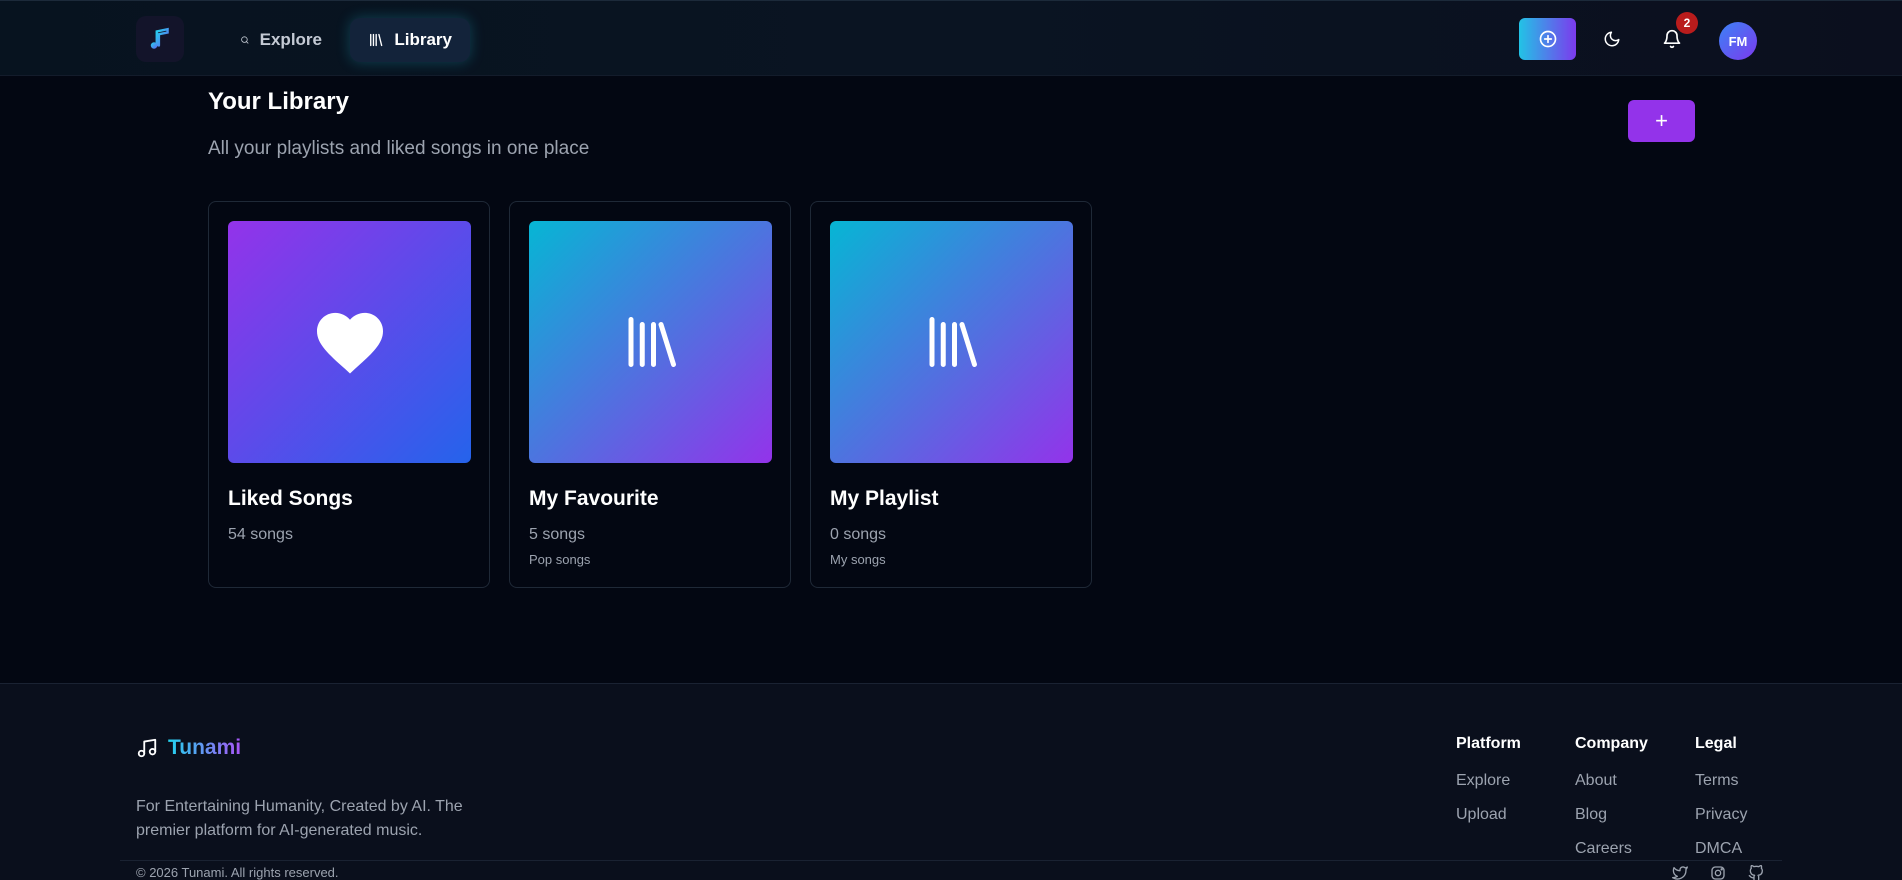 Image resolution: width=1902 pixels, height=880 pixels. I want to click on copyright-text: © 2026 Tunami. All rights reserved., so click(237, 872).